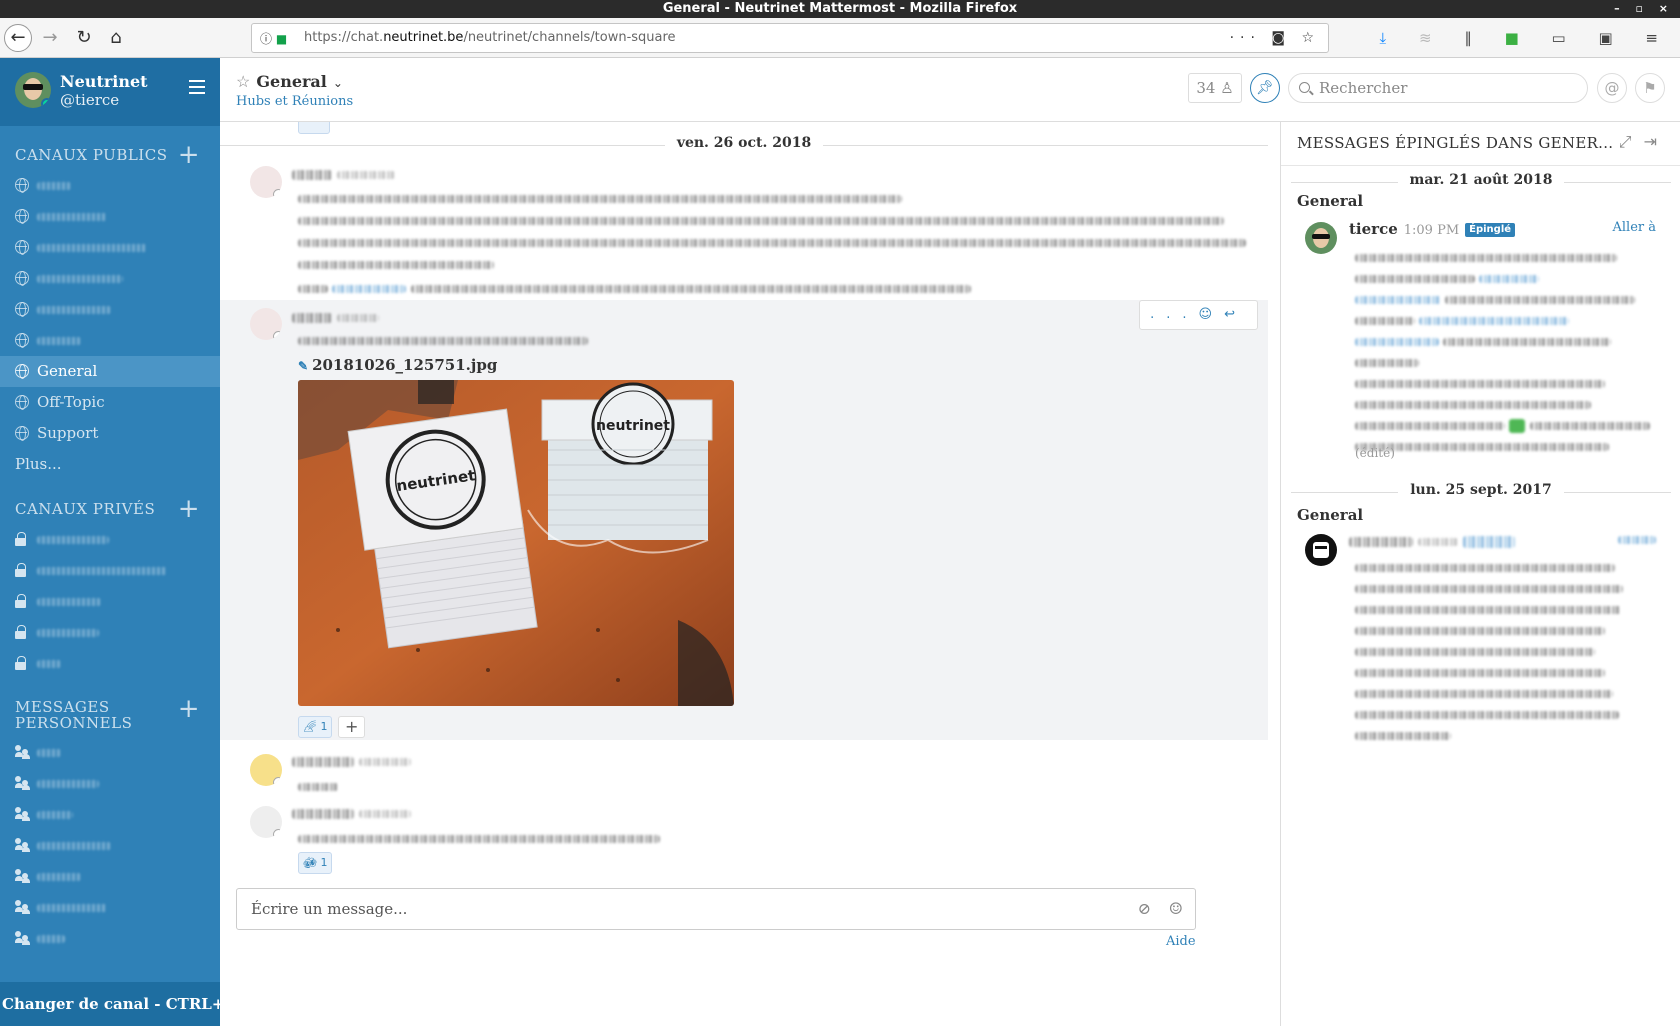 This screenshot has height=1026, width=1680. What do you see at coordinates (110, 433) in the screenshot?
I see `sidebar-item-support: Support` at bounding box center [110, 433].